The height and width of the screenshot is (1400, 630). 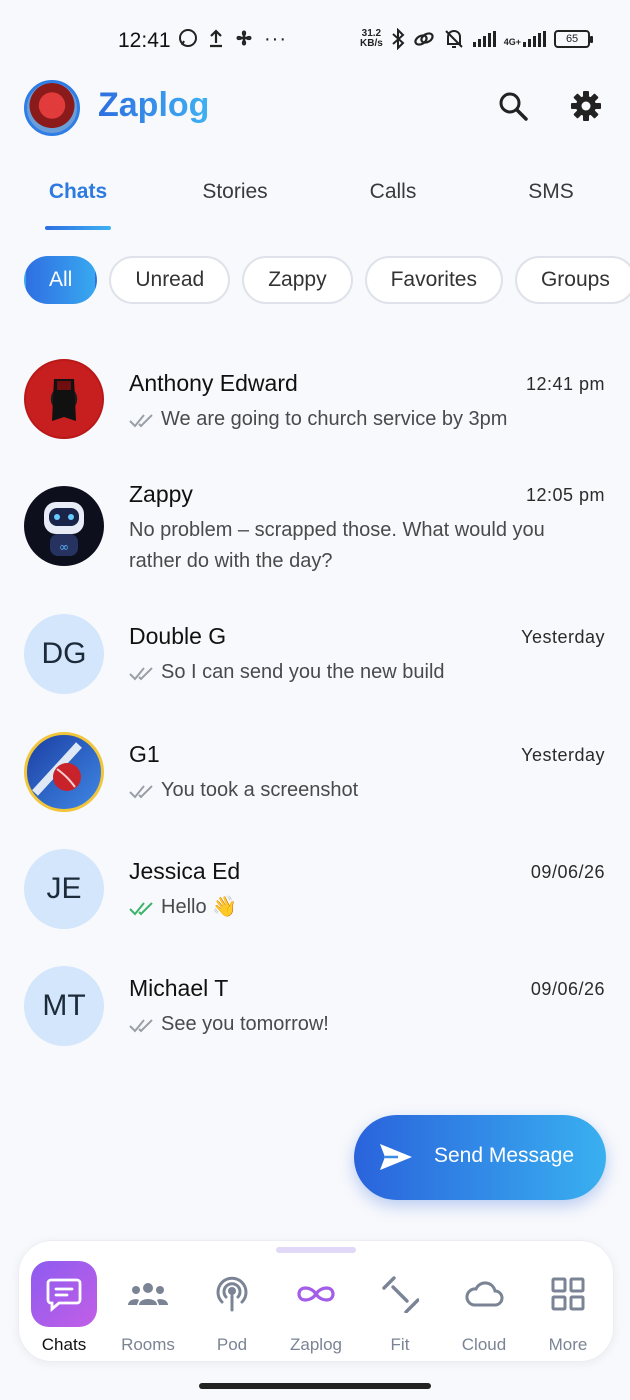 What do you see at coordinates (185, 871) in the screenshot?
I see `chat-name: Jessica Ed` at bounding box center [185, 871].